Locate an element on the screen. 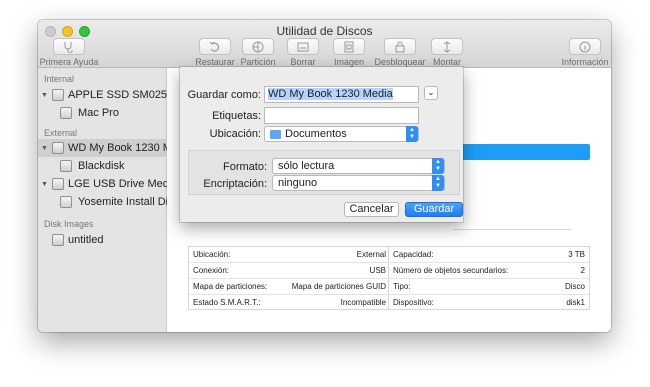 The width and height of the screenshot is (650, 387). info-key: Estado S.M.A.R.T.: is located at coordinates (227, 302).